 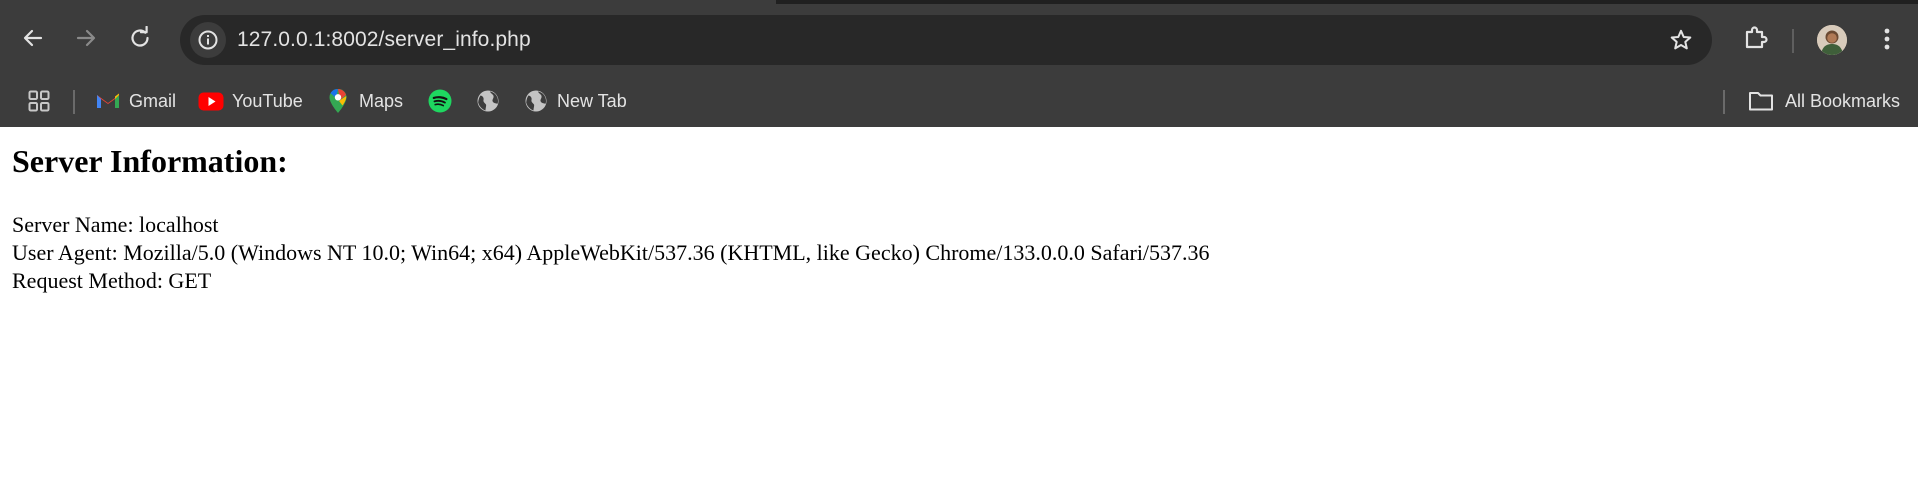 I want to click on puzzle-icon, so click(x=1756, y=37).